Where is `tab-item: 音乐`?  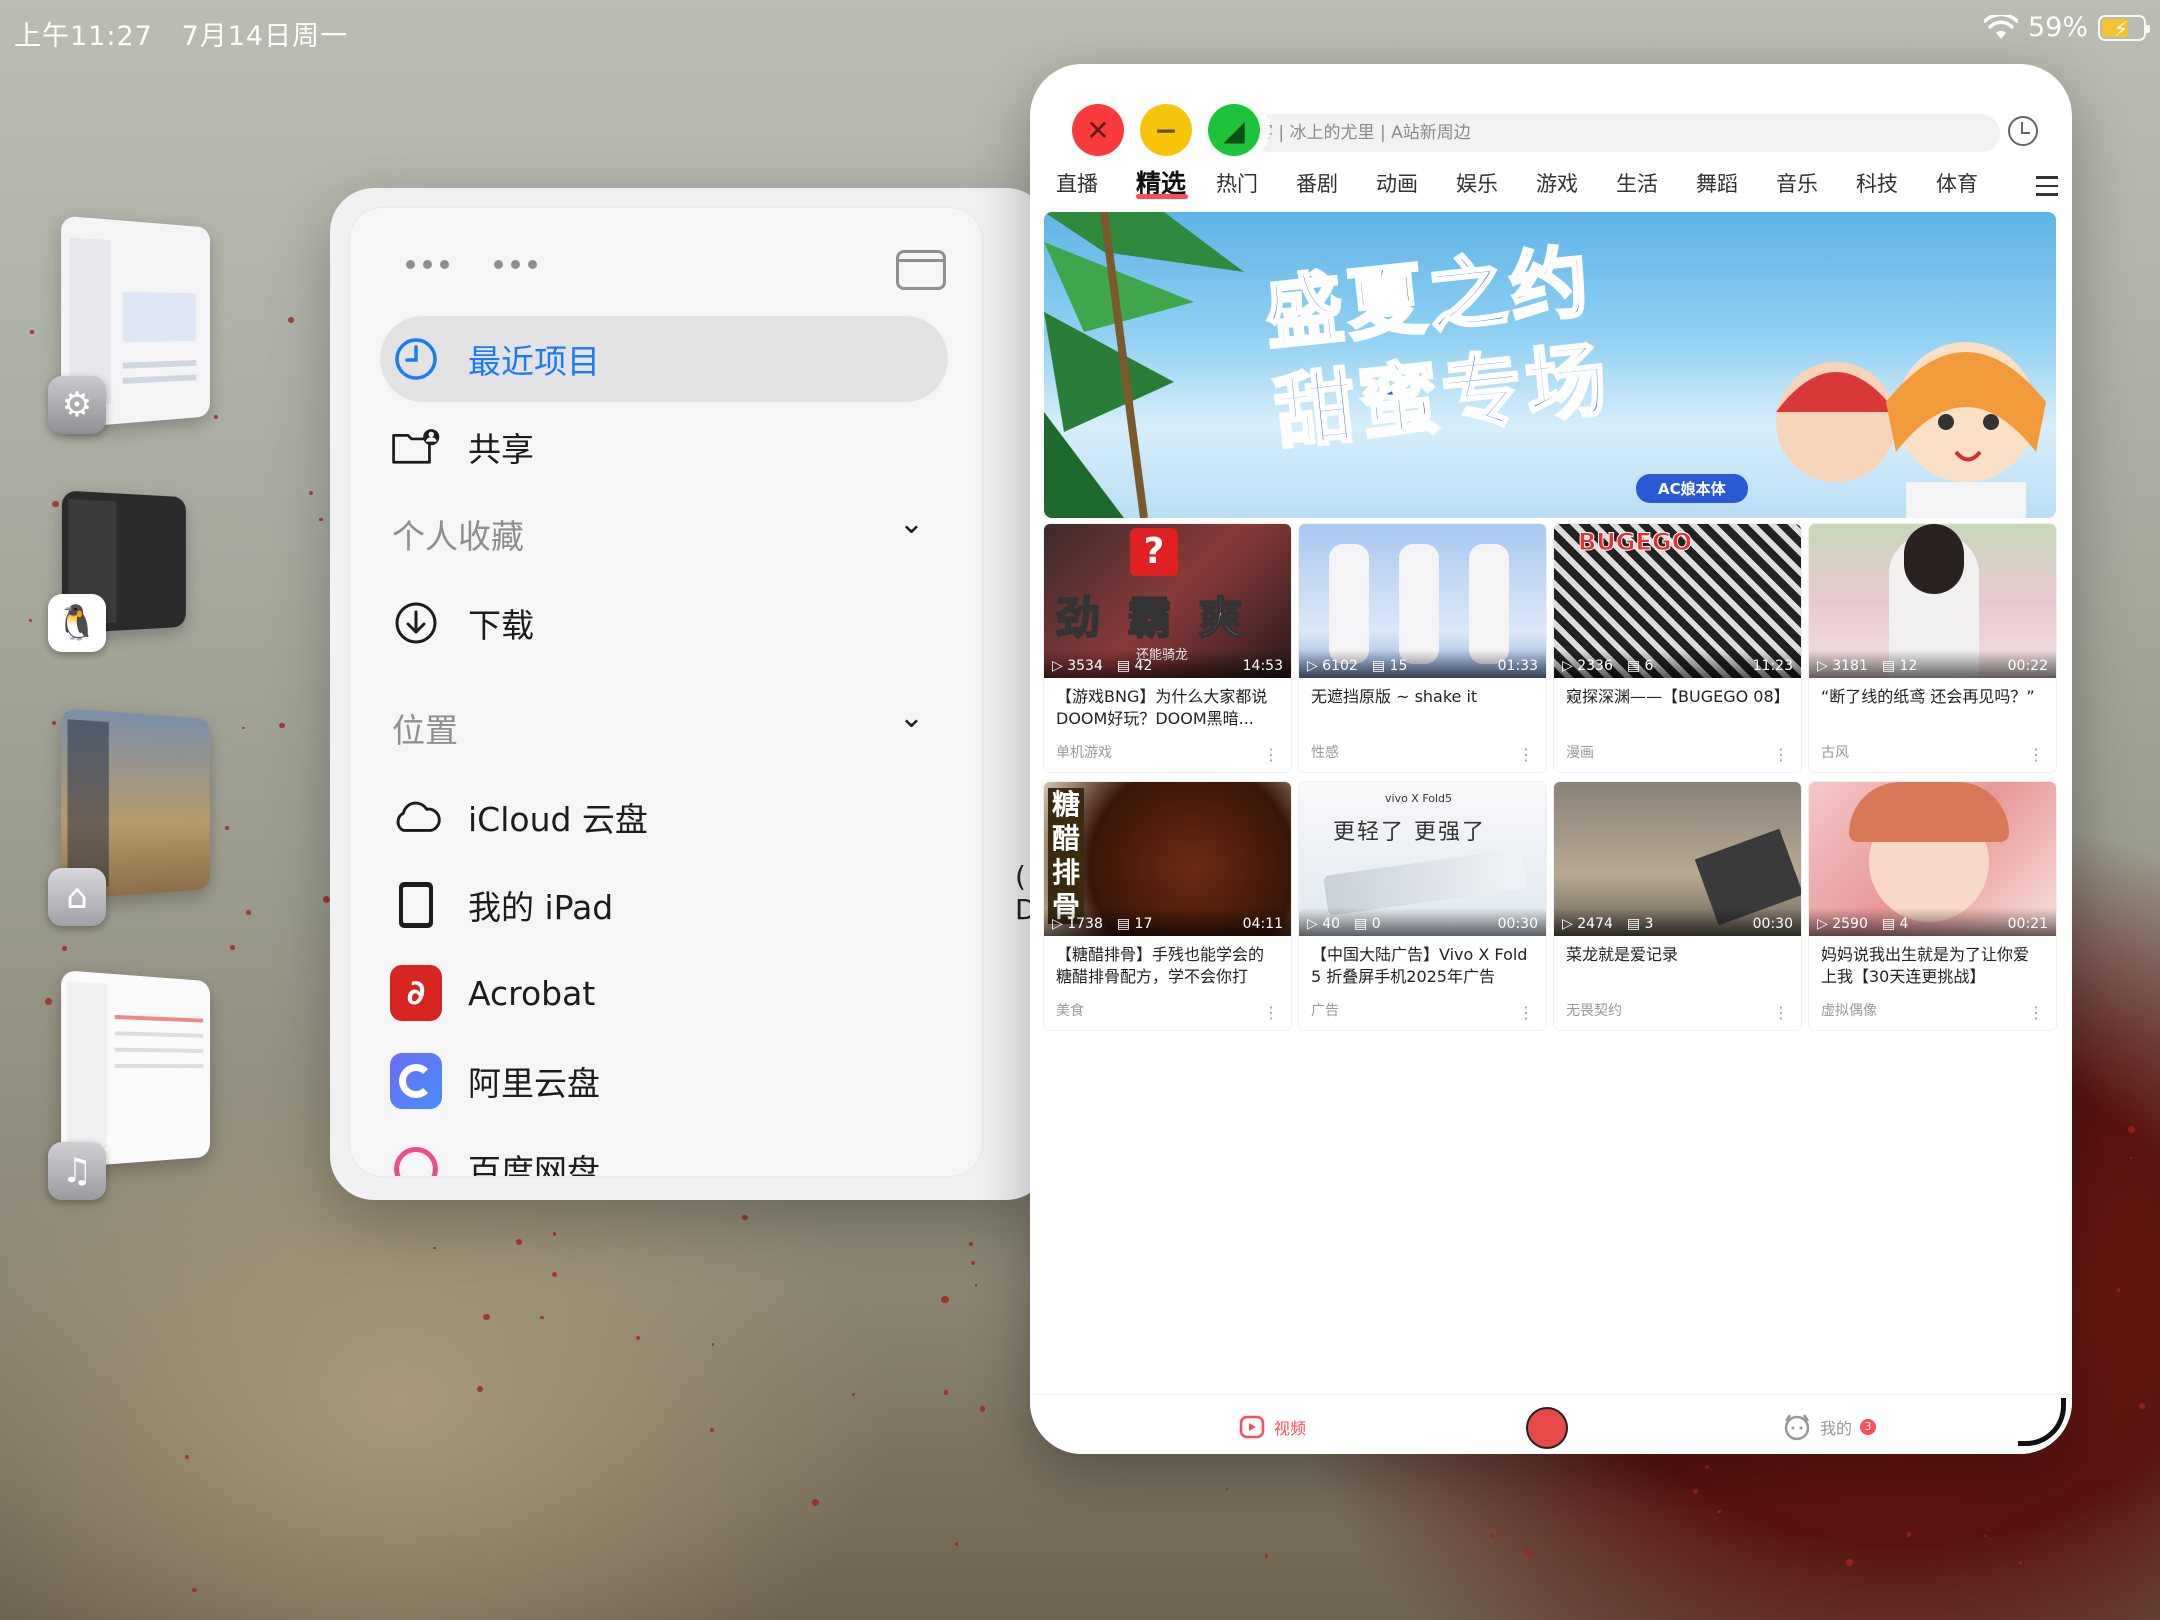
tab-item: 音乐 is located at coordinates (1816, 186).